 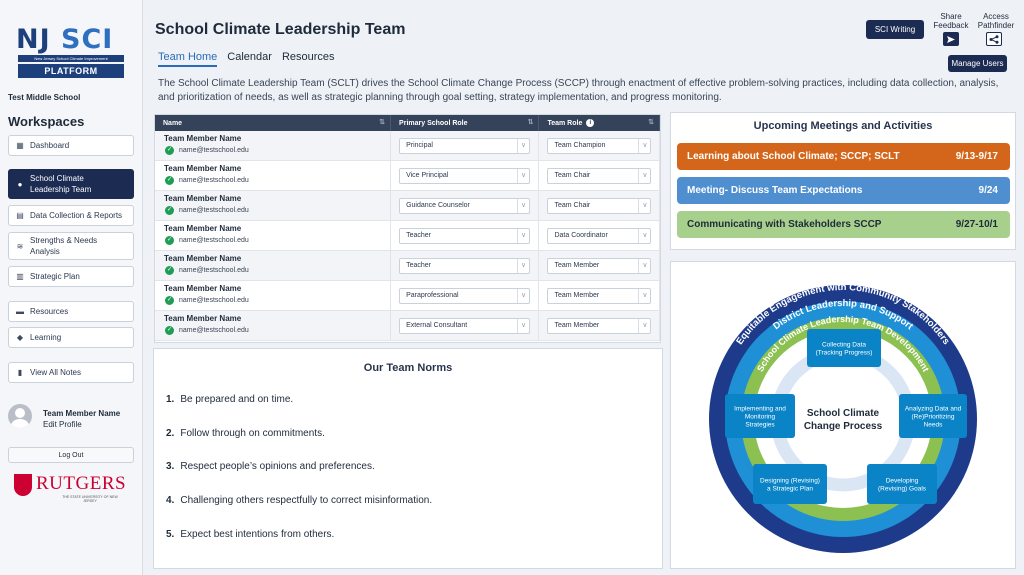 What do you see at coordinates (71, 145) in the screenshot?
I see `sidebar-item-dashboard: ▦ Dashboard` at bounding box center [71, 145].